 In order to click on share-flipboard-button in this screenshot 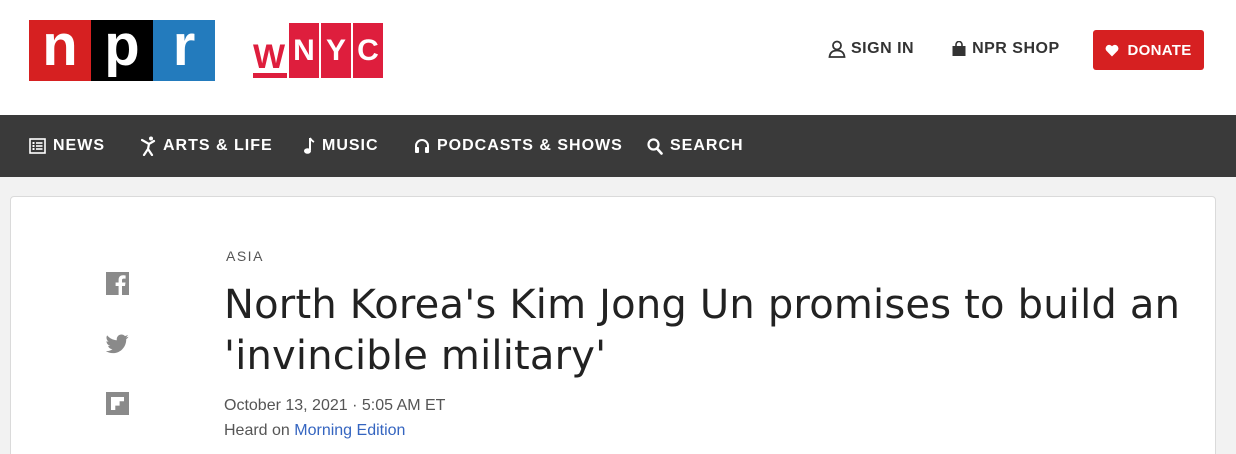, I will do `click(117, 403)`.